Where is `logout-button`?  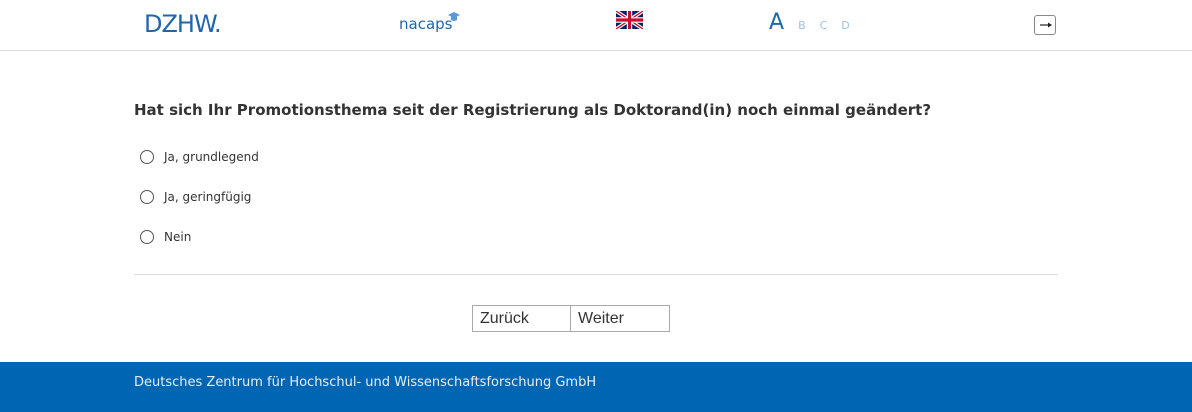
logout-button is located at coordinates (1045, 25).